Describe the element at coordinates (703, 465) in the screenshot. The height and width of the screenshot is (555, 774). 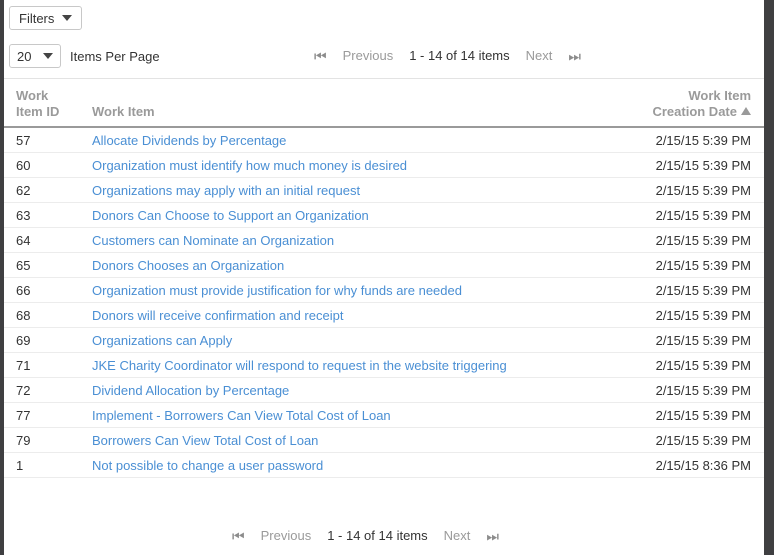
I see `cell-creation-date: 2/15/15 8:36 PM` at that location.